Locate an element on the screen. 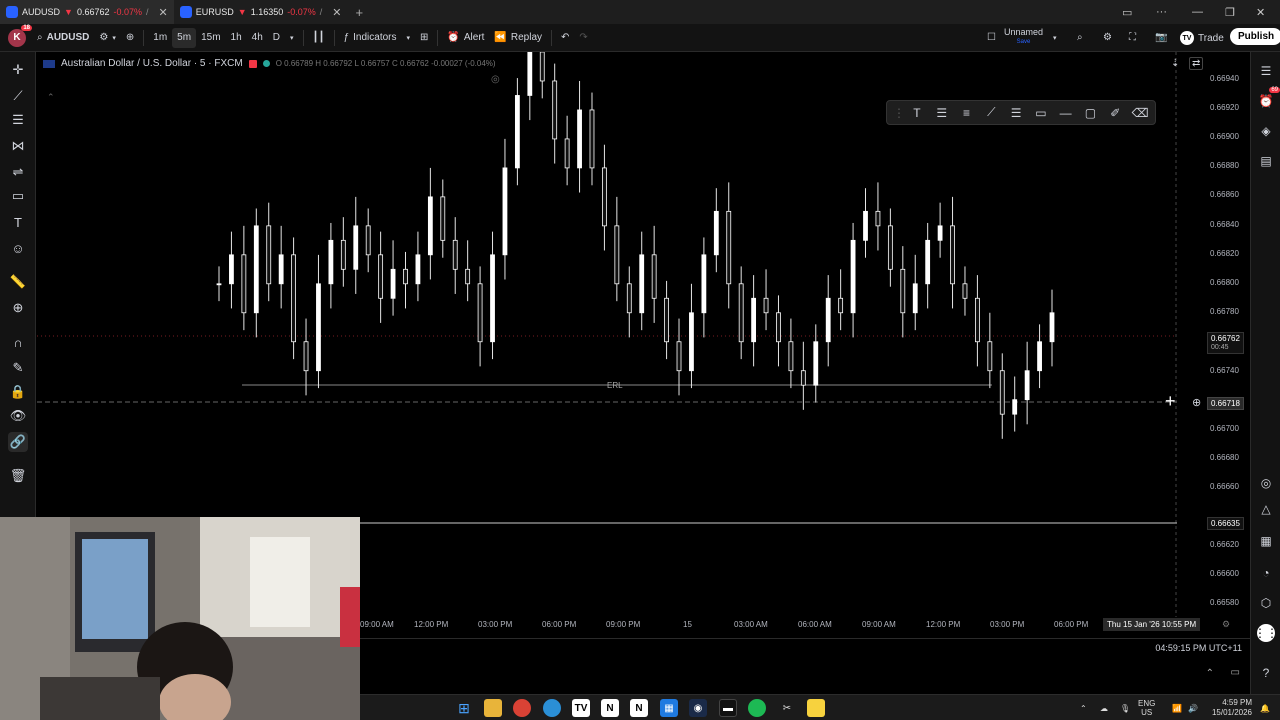 The width and height of the screenshot is (1280, 720). chevron-up-icon: ⌃ is located at coordinates (1210, 673).